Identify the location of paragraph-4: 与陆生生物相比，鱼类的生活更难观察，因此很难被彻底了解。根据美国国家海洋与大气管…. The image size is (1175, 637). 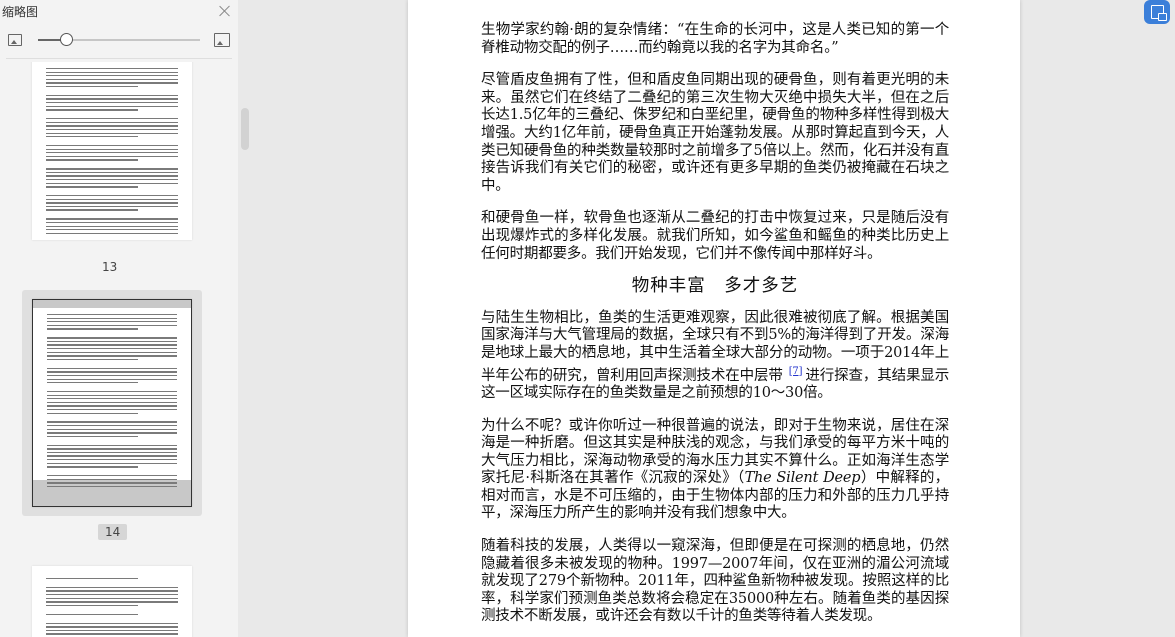
(715, 356).